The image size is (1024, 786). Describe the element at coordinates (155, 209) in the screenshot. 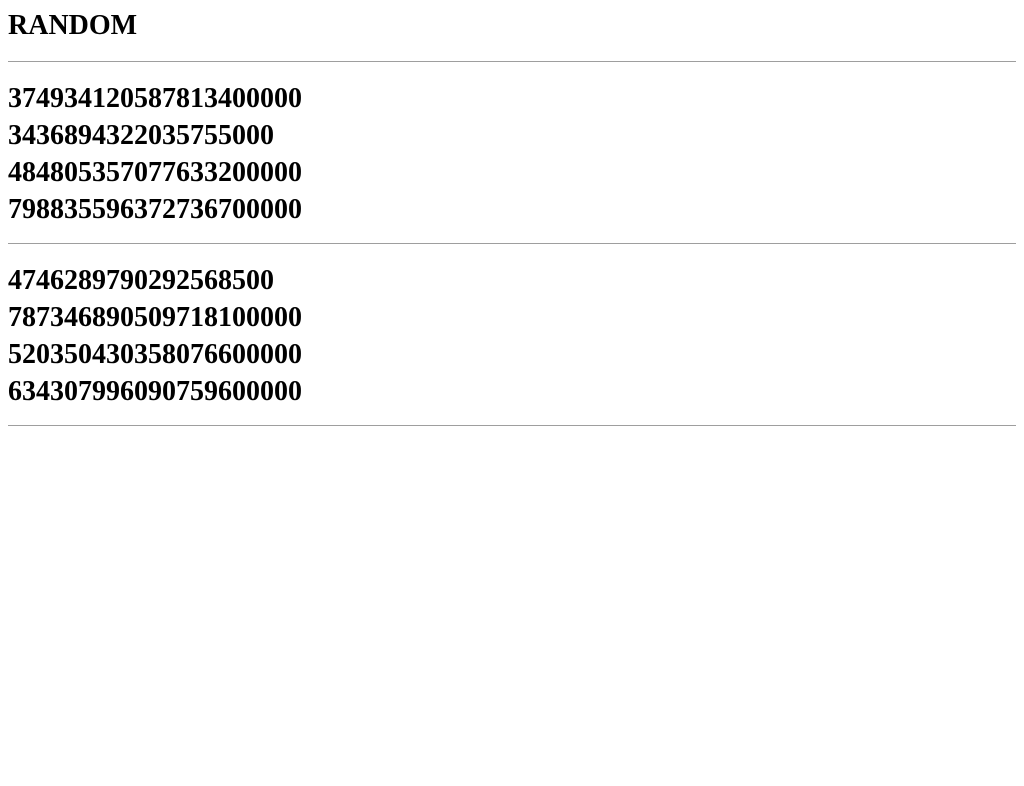

I see `random-number: 798835596372736700000` at that location.